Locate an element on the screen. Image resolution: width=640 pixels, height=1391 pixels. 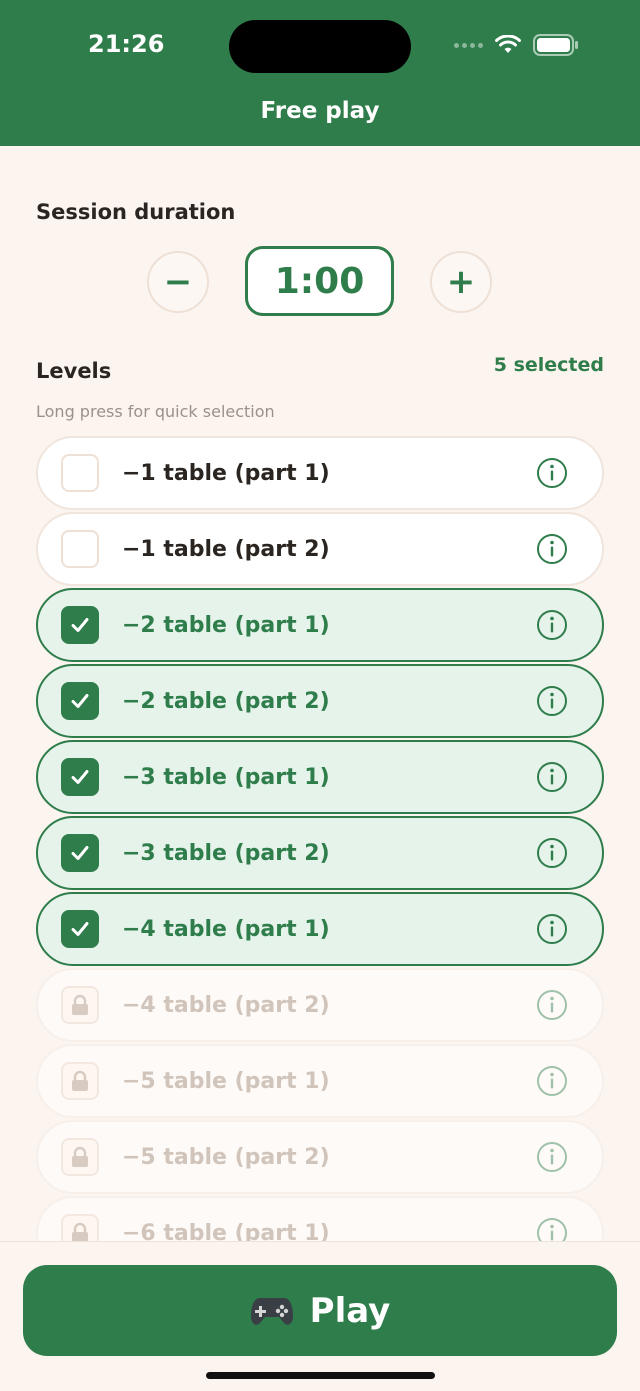
level-item-label: −1 table (part 1) is located at coordinates (226, 473).